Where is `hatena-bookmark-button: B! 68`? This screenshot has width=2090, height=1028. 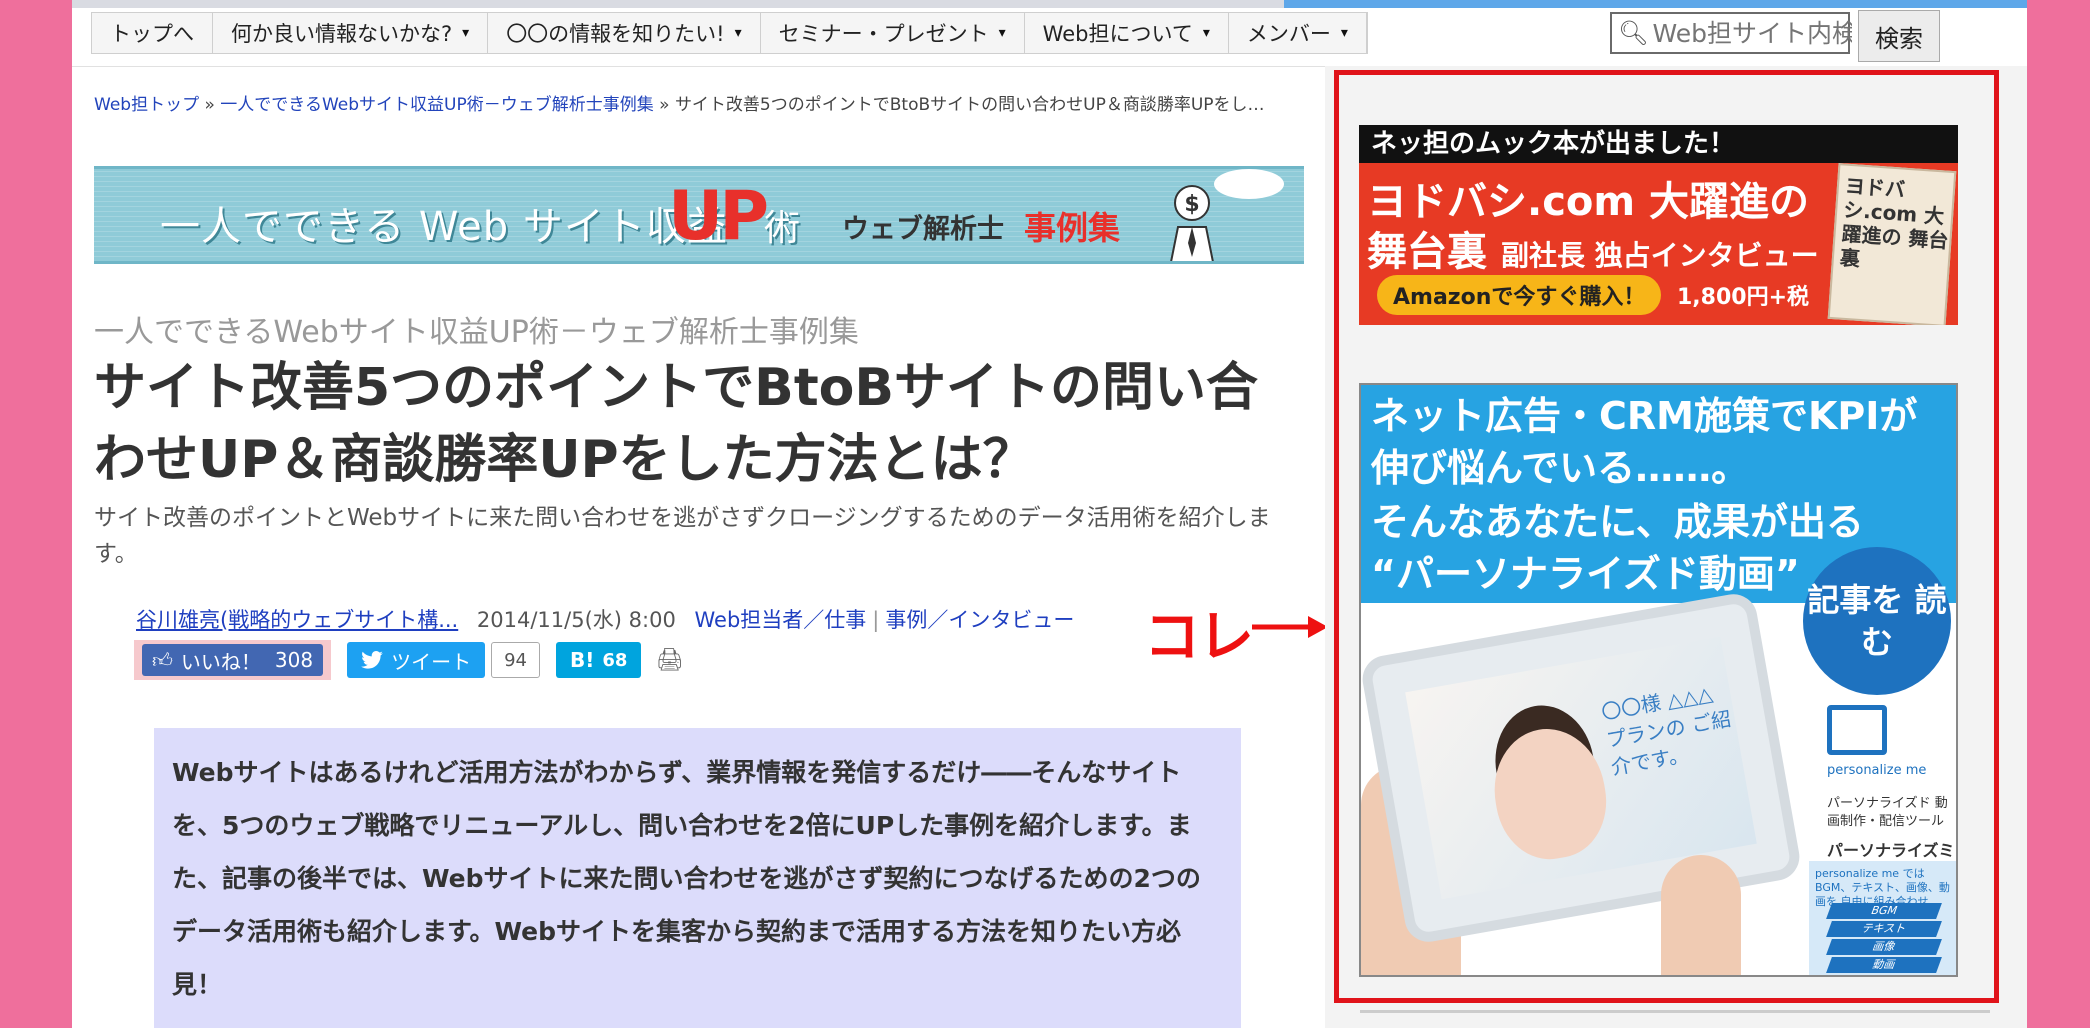 hatena-bookmark-button: B! 68 is located at coordinates (599, 660).